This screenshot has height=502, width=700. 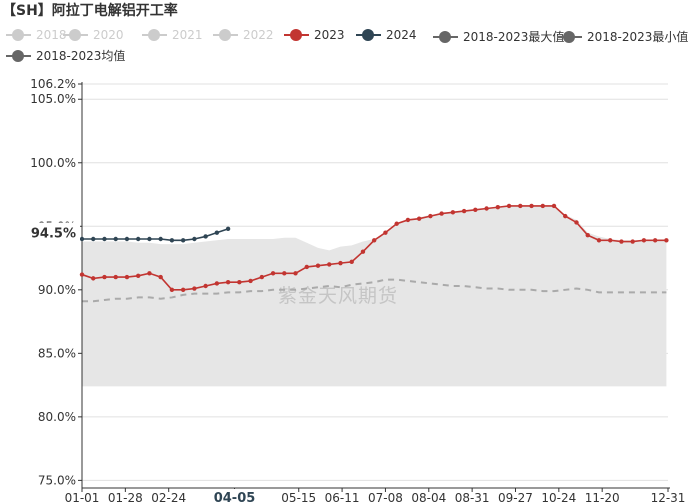 What do you see at coordinates (235, 496) in the screenshot?
I see `x-pointer-label: 04-05` at bounding box center [235, 496].